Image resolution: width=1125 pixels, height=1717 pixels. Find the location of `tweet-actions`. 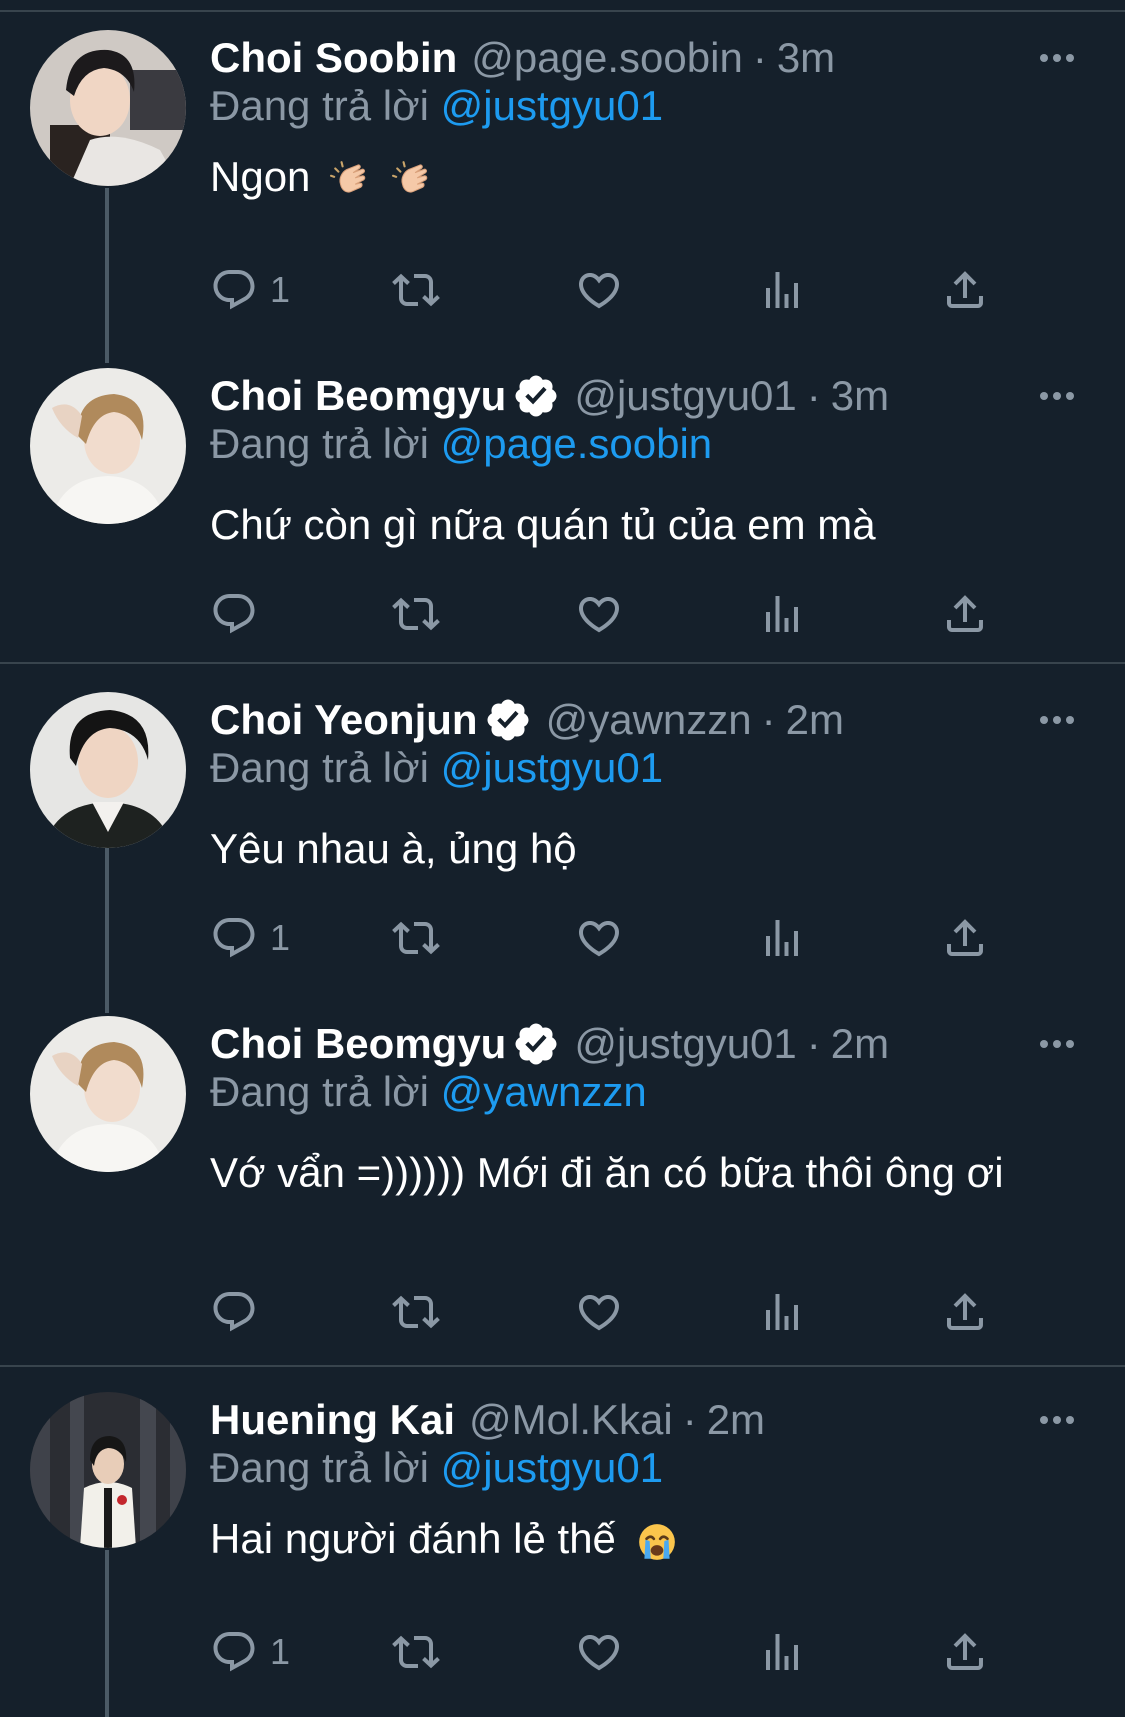

tweet-actions is located at coordinates (610, 614).